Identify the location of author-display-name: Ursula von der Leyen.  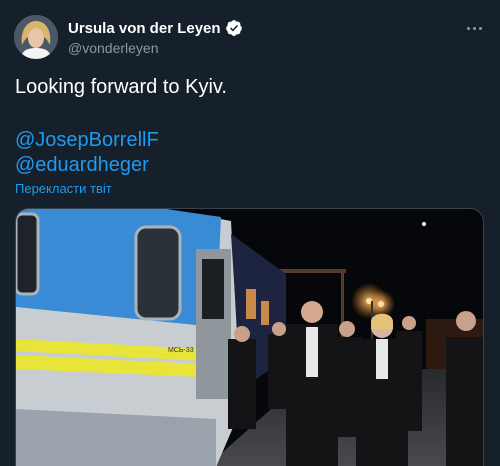
(144, 28).